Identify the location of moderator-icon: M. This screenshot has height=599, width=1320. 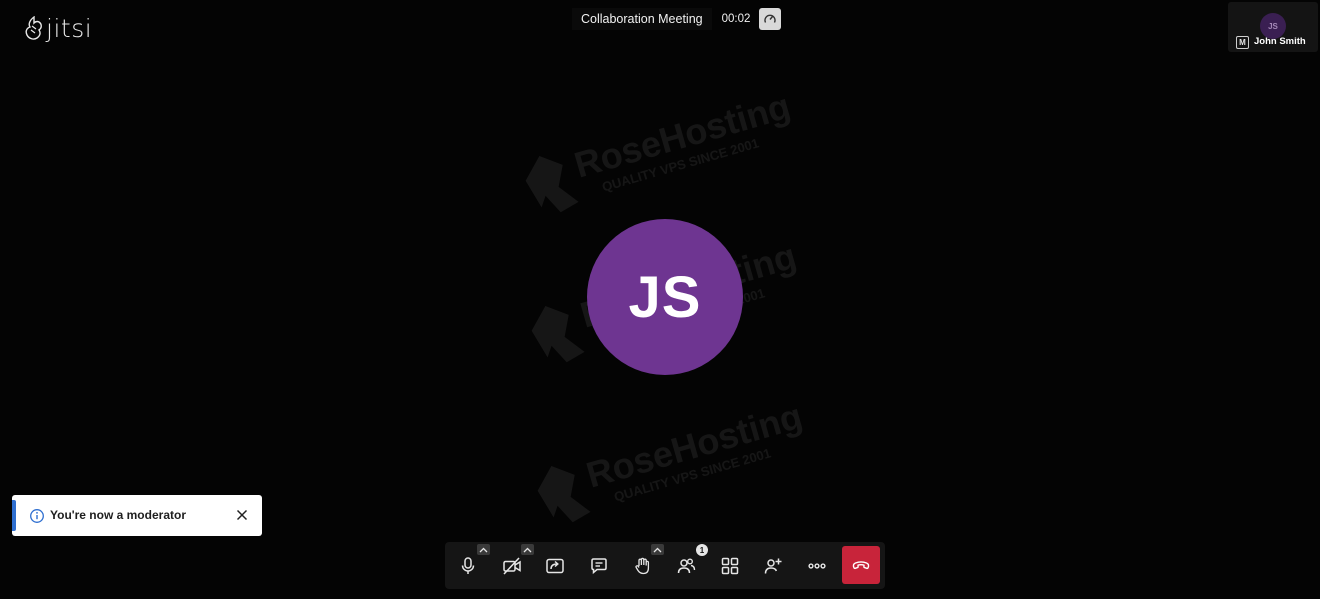
(1242, 42).